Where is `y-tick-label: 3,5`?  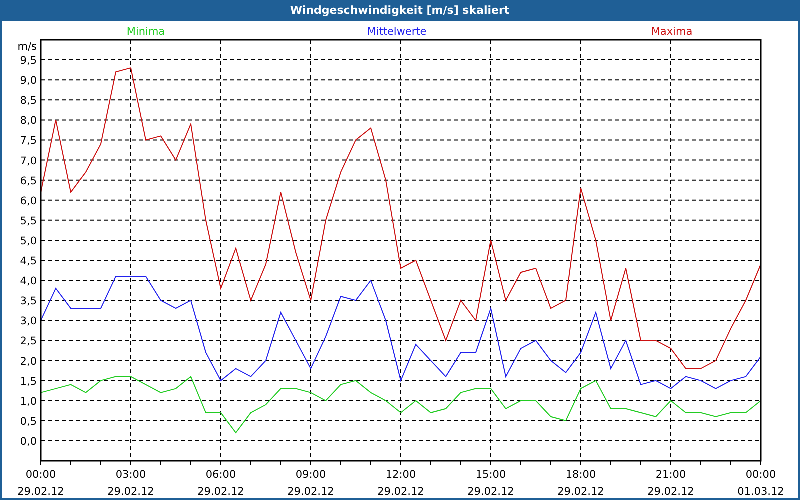 y-tick-label: 3,5 is located at coordinates (28, 302).